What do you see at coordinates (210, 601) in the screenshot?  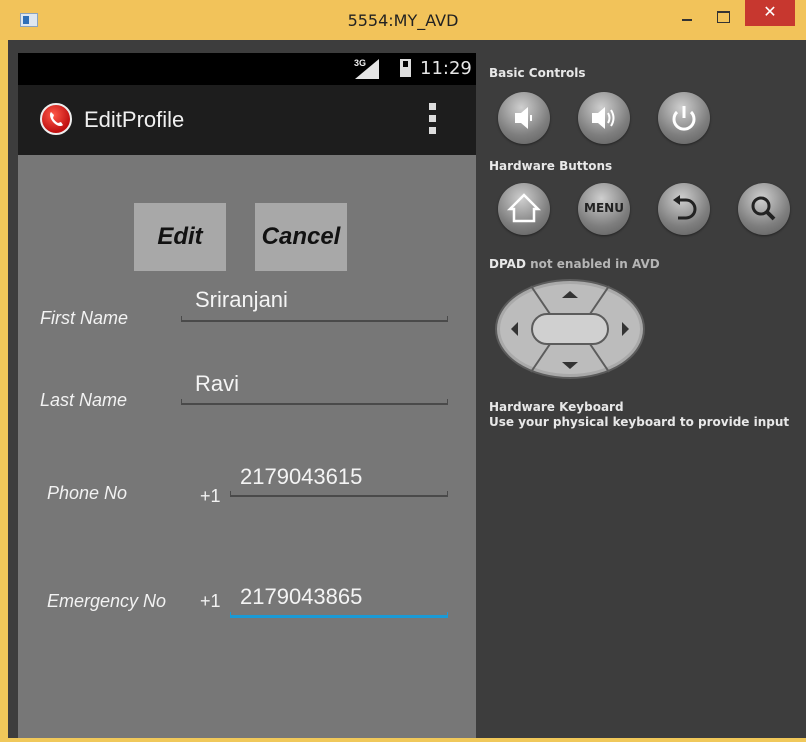 I see `emergency-country-code: +1` at bounding box center [210, 601].